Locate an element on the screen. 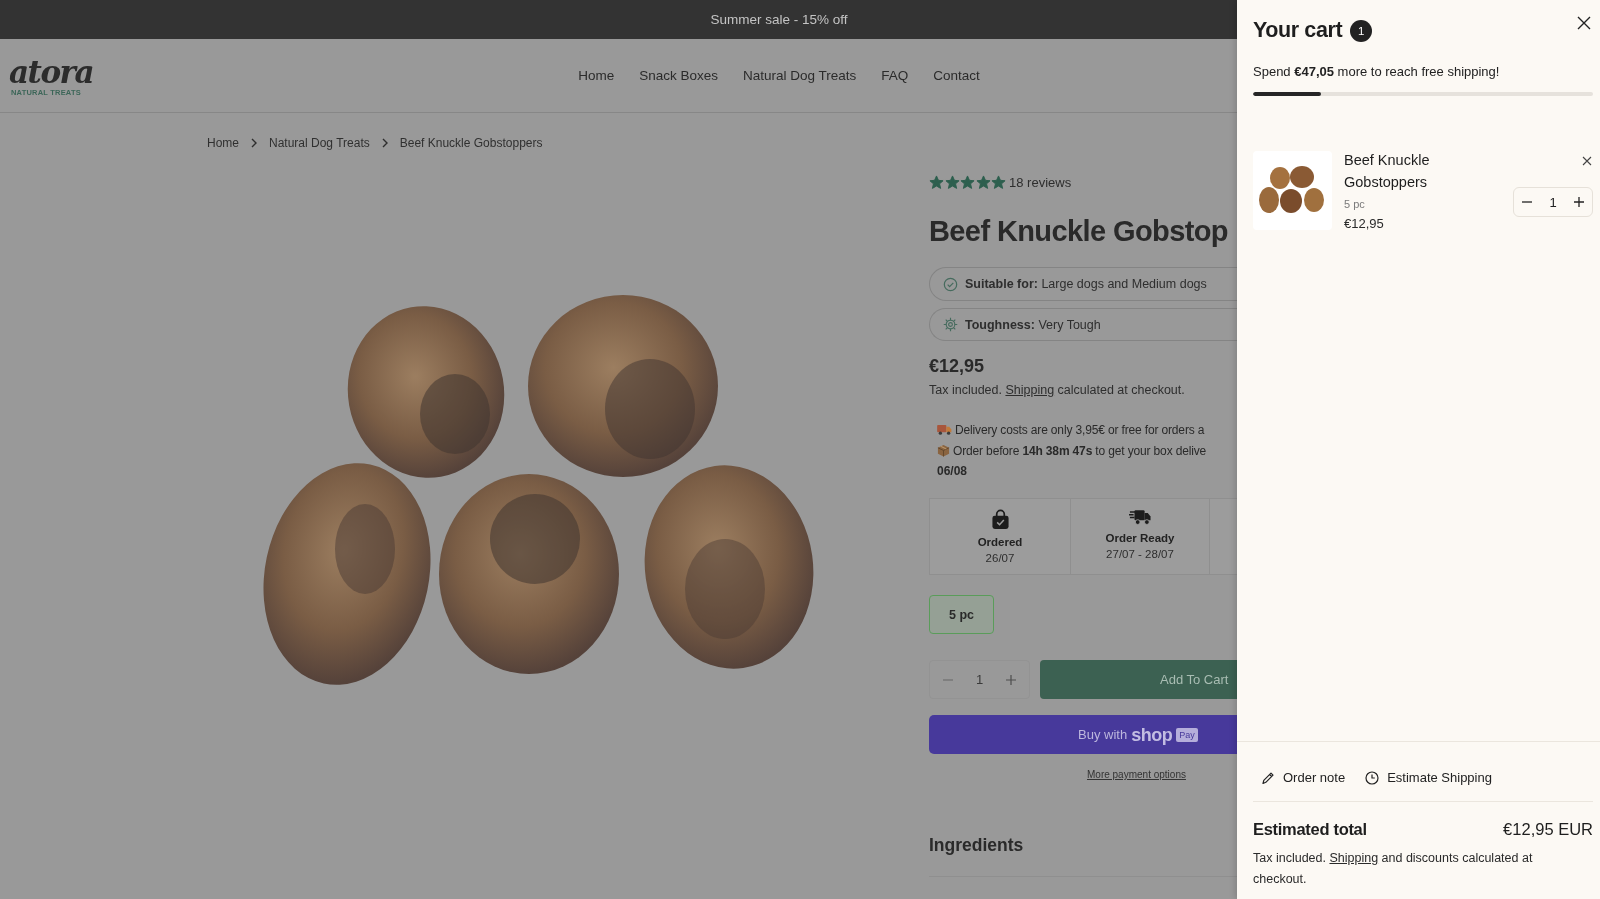 Image resolution: width=1600 pixels, height=899 pixels. reviews-link: 18 reviews is located at coordinates (1040, 182).